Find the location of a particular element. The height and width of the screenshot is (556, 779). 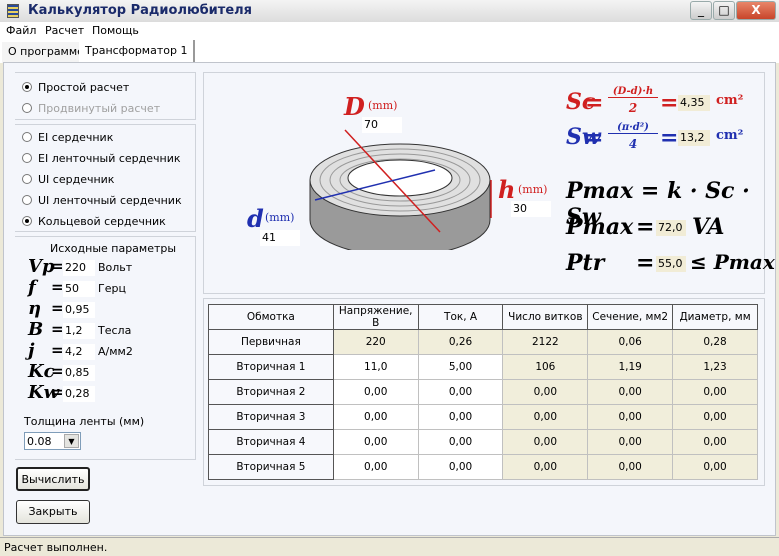

param-symbol: f is located at coordinates (32, 287).